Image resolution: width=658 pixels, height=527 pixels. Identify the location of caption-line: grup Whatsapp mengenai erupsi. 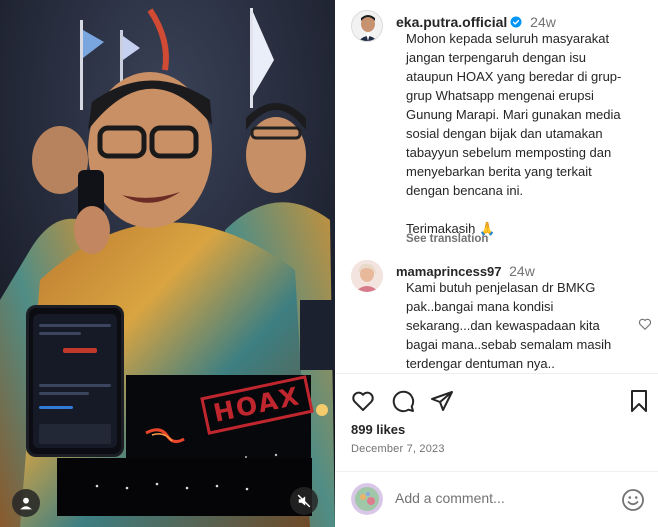
(500, 95).